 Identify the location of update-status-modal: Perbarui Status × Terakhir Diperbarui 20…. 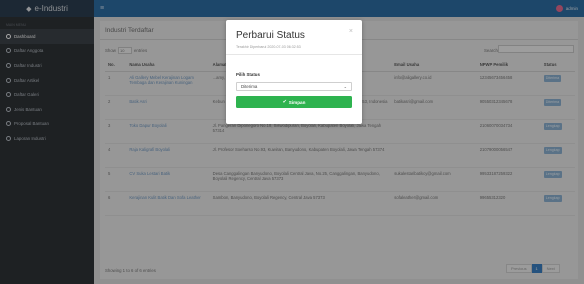
(294, 72).